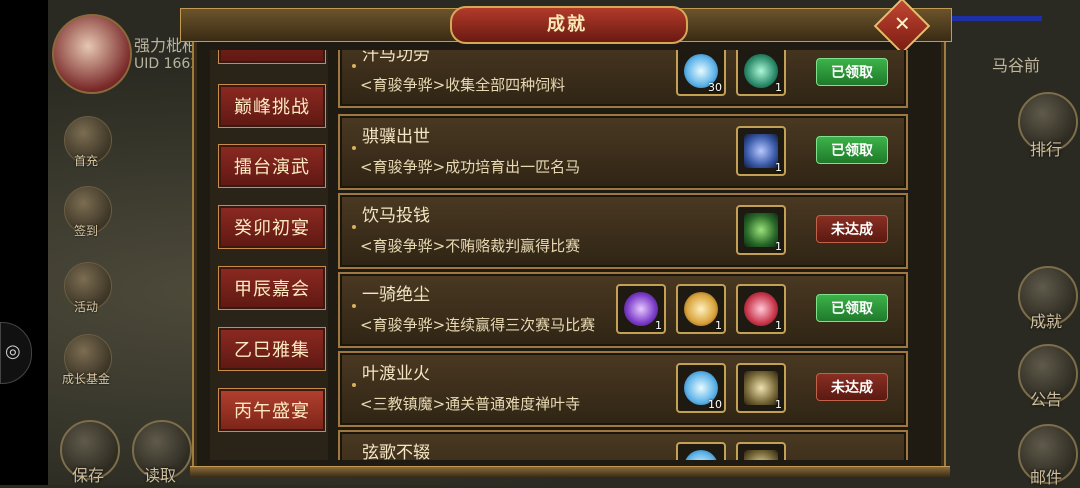  Describe the element at coordinates (992, 18) in the screenshot. I see `top-right-progress-bar` at that location.